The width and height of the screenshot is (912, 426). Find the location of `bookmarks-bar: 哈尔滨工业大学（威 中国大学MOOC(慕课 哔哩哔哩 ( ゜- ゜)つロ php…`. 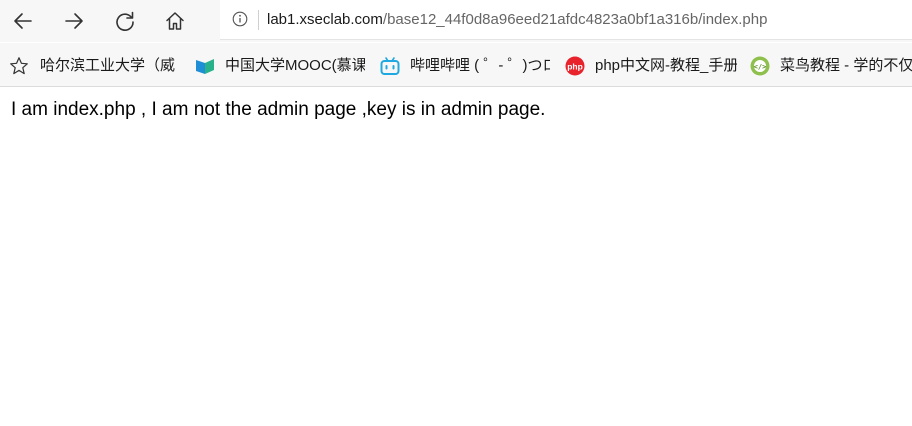

bookmarks-bar: 哈尔滨工业大学（威 中国大学MOOC(慕课 哔哩哔哩 ( ゜- ゜)つロ php… is located at coordinates (456, 65).